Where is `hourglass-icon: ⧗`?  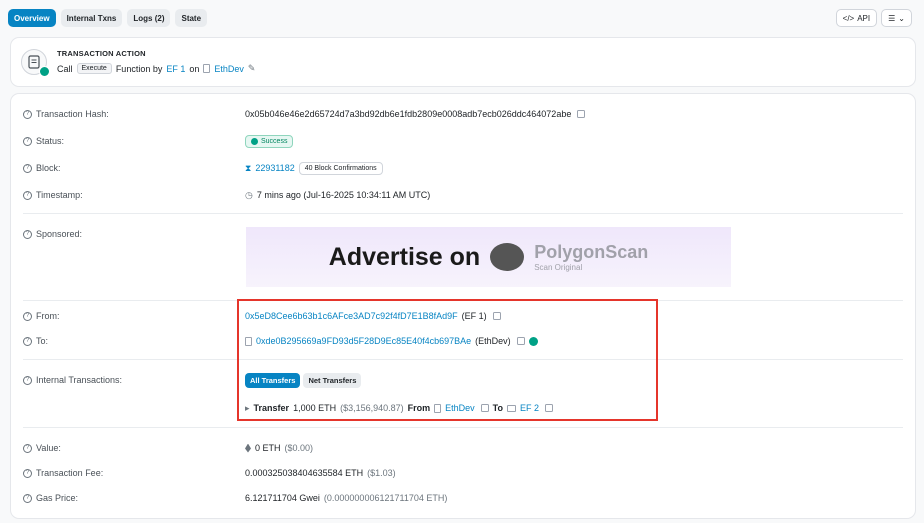 hourglass-icon: ⧗ is located at coordinates (248, 167).